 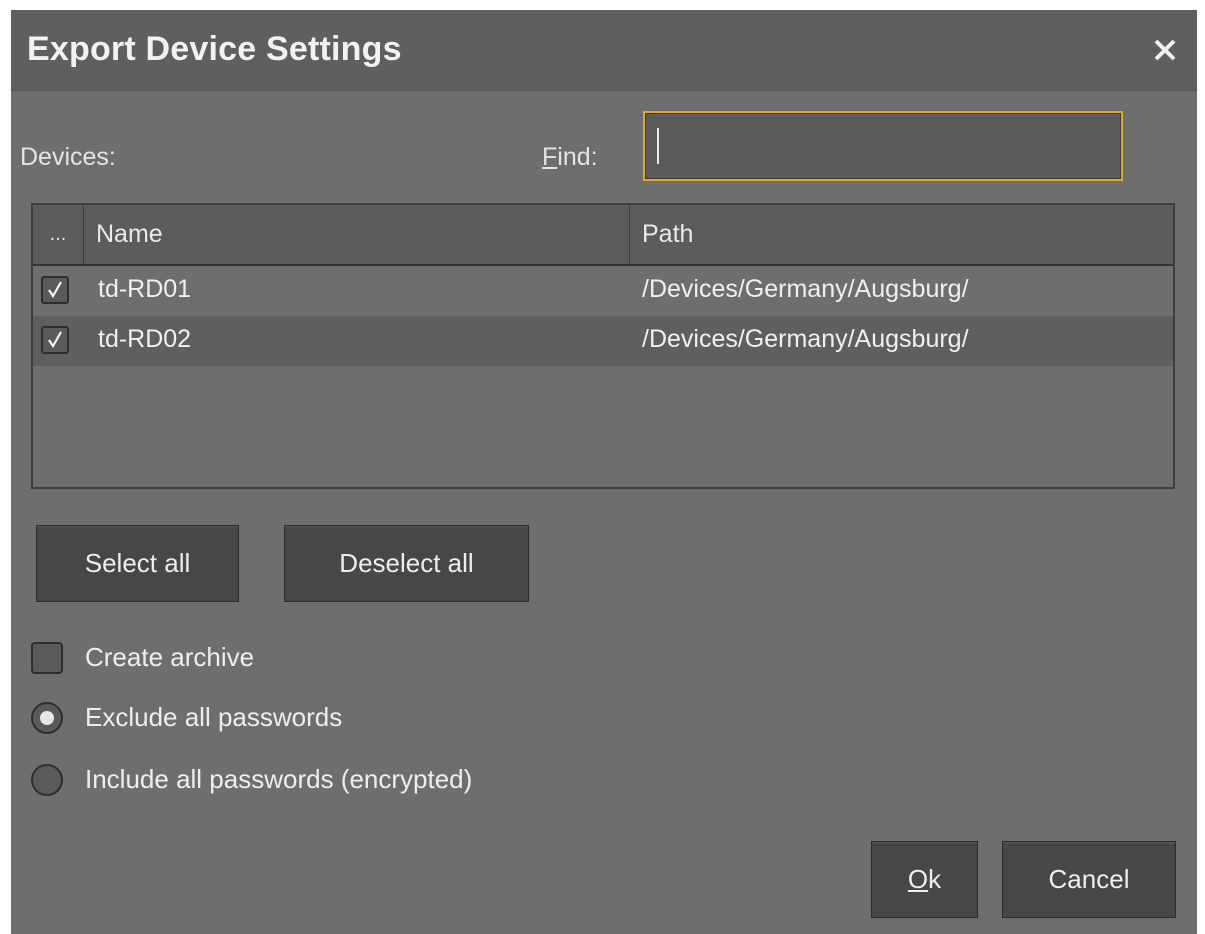 What do you see at coordinates (357, 234) in the screenshot?
I see `column-header-name: Name` at bounding box center [357, 234].